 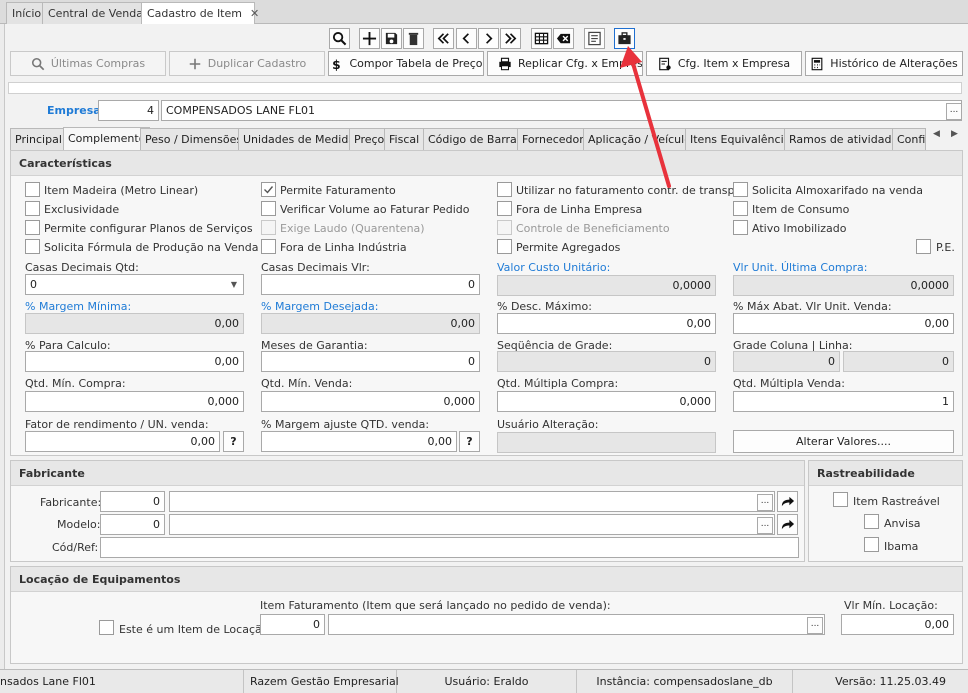 I want to click on para-calculo-field: 0,00, so click(x=134, y=361).